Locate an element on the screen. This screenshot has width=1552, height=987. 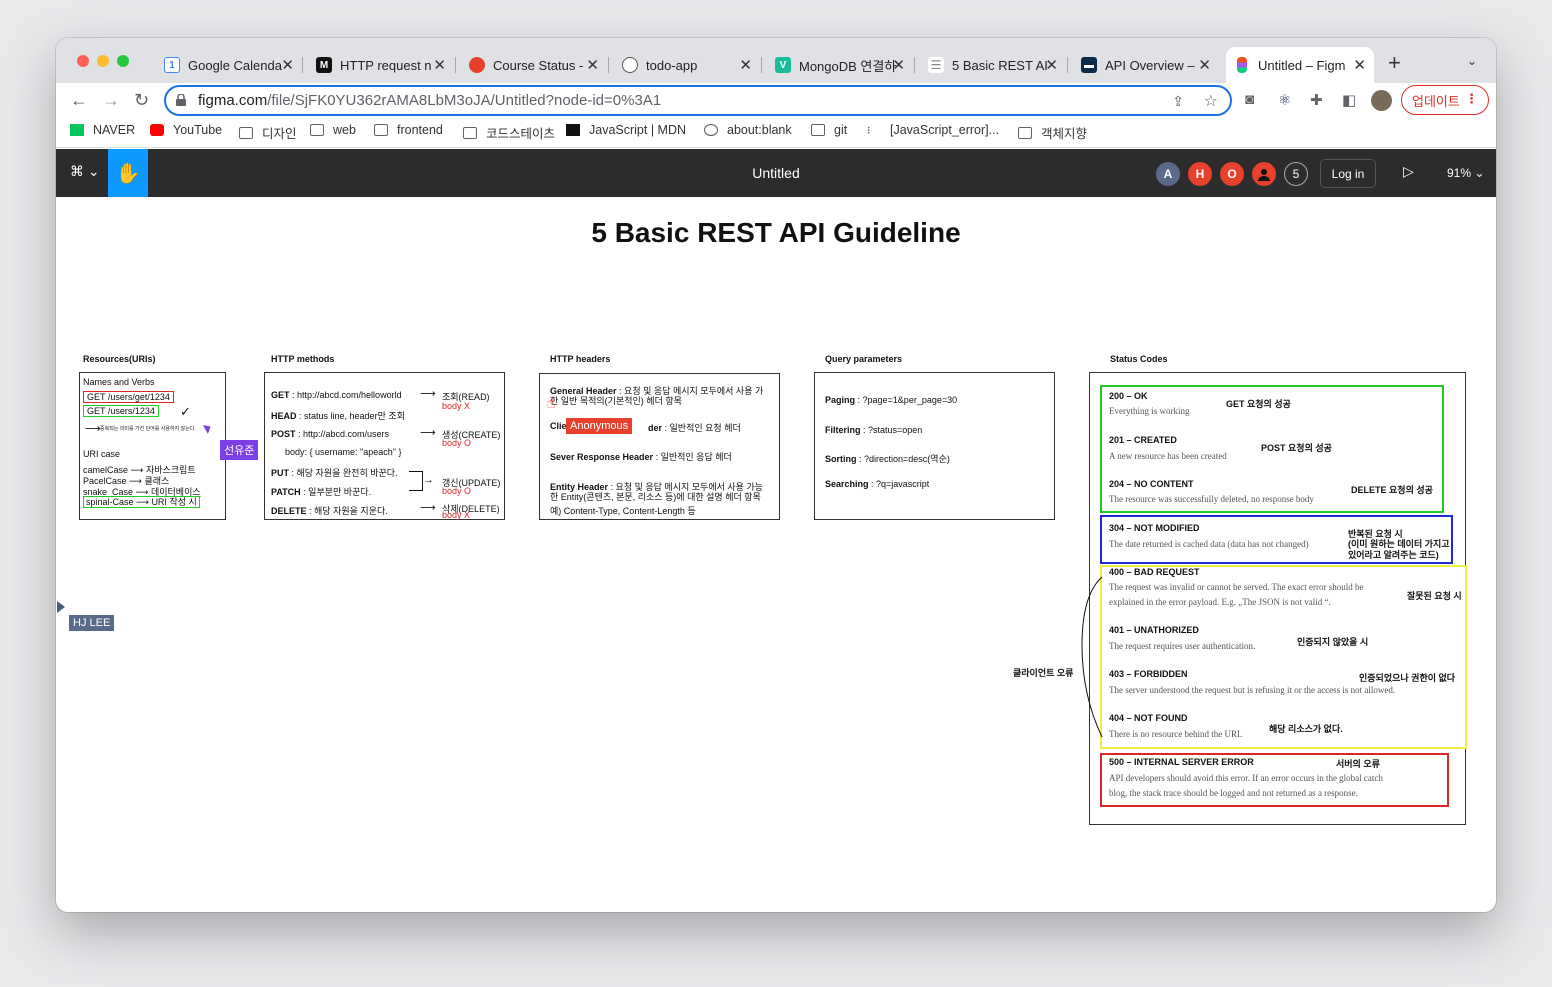
check-icon: ✓ is located at coordinates (185, 411).